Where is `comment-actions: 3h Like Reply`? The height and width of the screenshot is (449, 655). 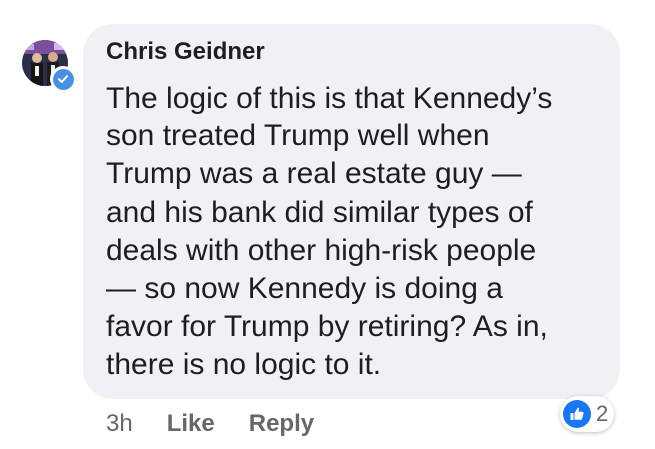
comment-actions: 3h Like Reply is located at coordinates (227, 424).